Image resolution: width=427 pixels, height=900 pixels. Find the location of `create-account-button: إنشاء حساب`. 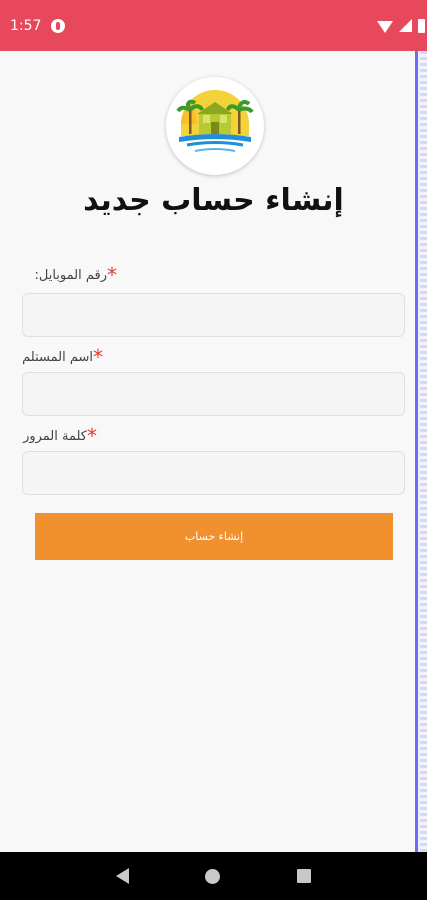

create-account-button: إنشاء حساب is located at coordinates (214, 536).